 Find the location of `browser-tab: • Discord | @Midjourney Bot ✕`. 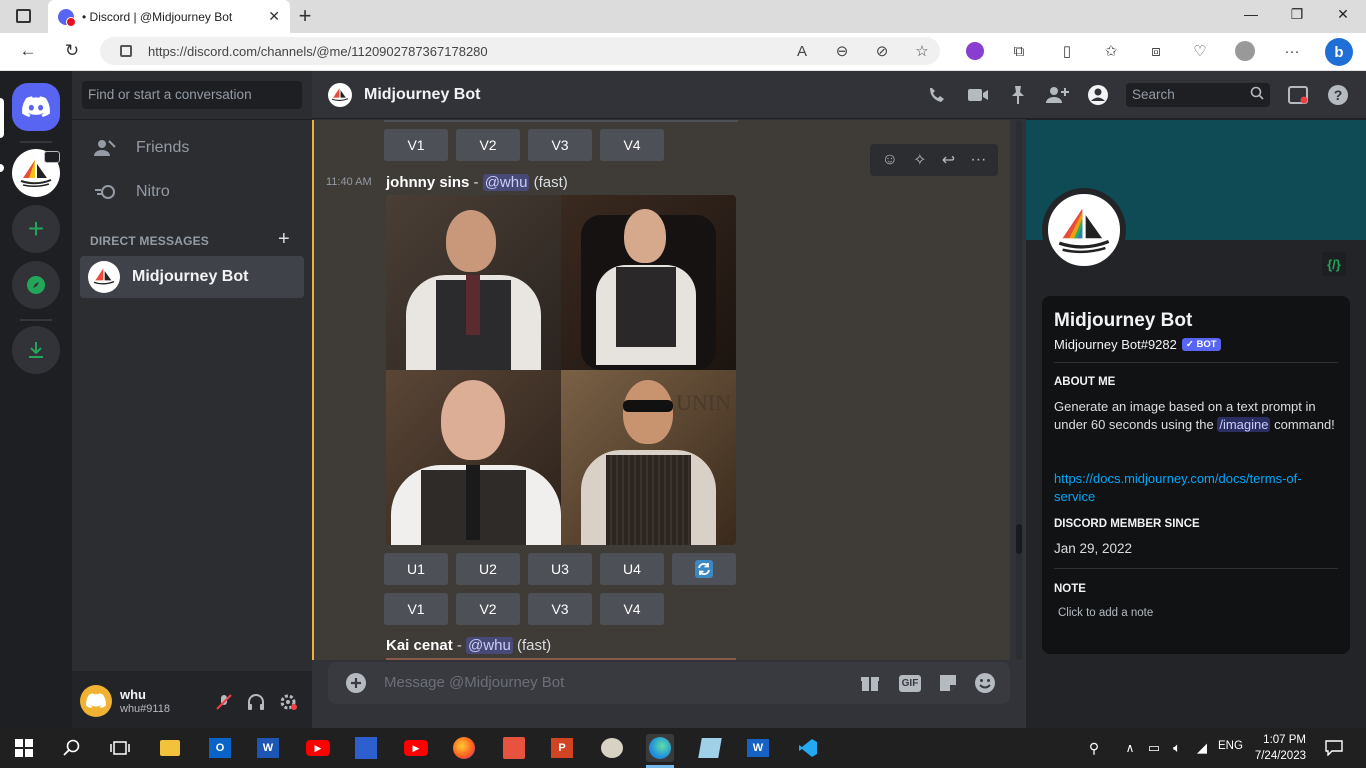

browser-tab: • Discord | @Midjourney Bot ✕ is located at coordinates (169, 16).